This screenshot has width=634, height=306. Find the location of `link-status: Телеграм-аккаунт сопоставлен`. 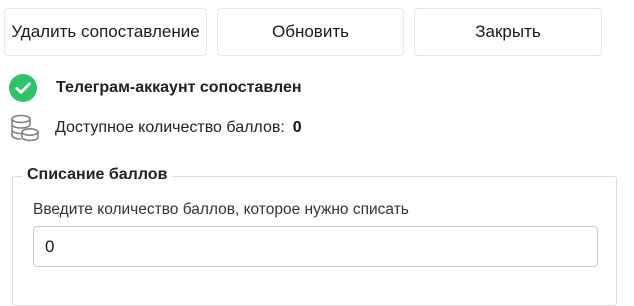

link-status: Телеграм-аккаунт сопоставлен is located at coordinates (155, 88).